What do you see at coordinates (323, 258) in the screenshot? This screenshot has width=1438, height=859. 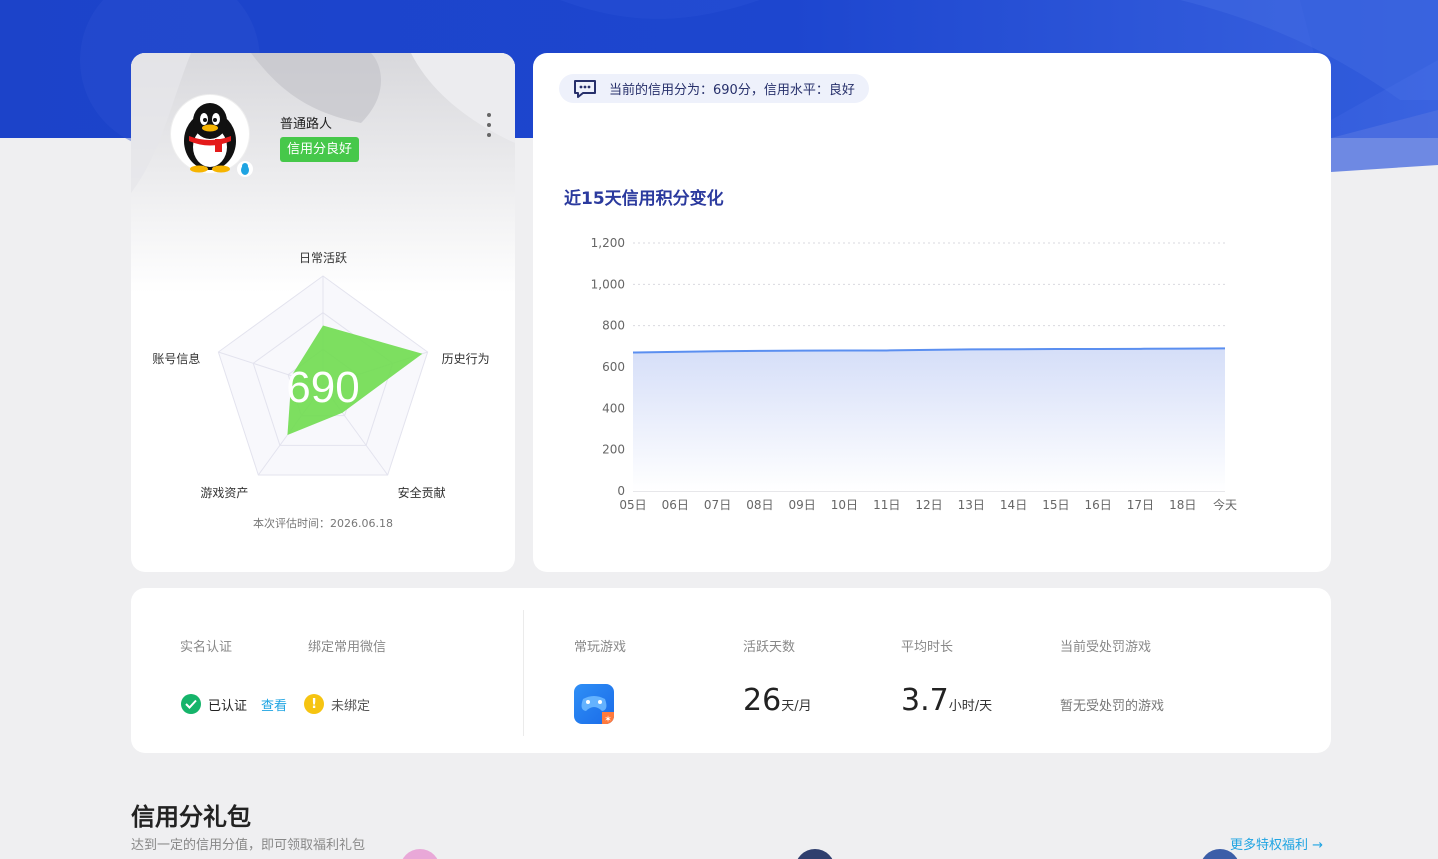 I see `radar-axis-label: 日常活跃` at bounding box center [323, 258].